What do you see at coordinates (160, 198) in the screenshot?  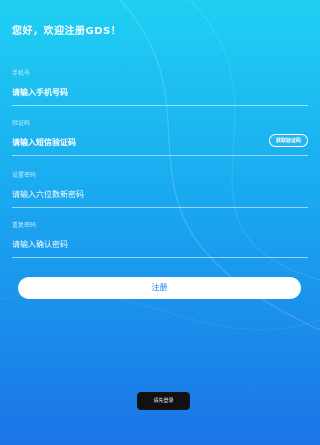 I see `password-input: 请输入六位数新密码` at bounding box center [160, 198].